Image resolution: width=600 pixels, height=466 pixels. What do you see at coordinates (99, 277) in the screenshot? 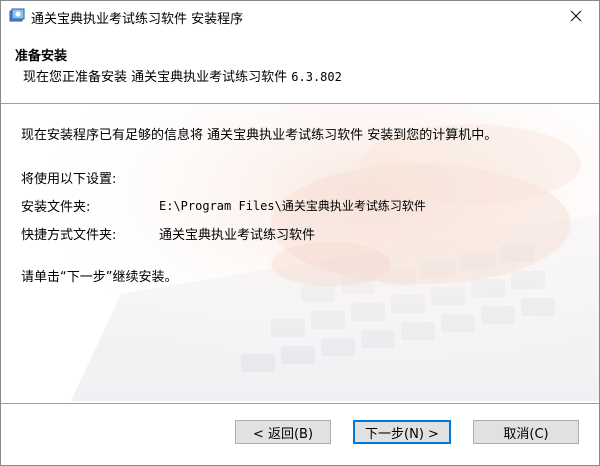
I see `continue-hint: 请单击“下一步”继续安装。` at bounding box center [99, 277].